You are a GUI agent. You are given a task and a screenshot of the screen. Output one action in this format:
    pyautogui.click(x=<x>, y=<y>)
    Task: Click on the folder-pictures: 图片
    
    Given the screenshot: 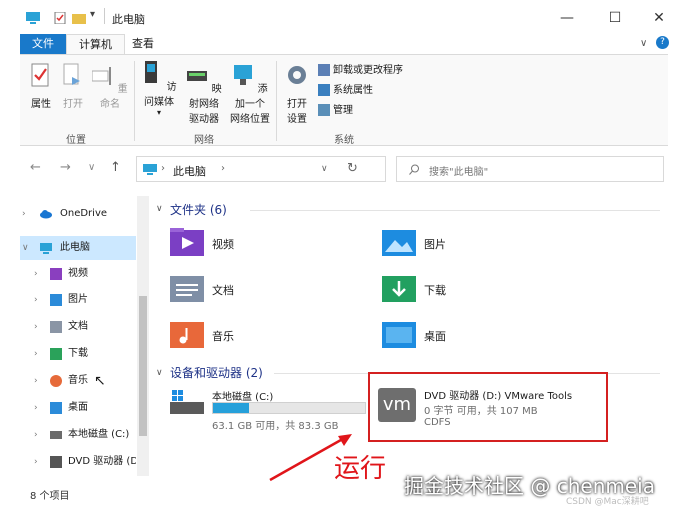 What is the action you would take?
    pyautogui.click(x=482, y=246)
    